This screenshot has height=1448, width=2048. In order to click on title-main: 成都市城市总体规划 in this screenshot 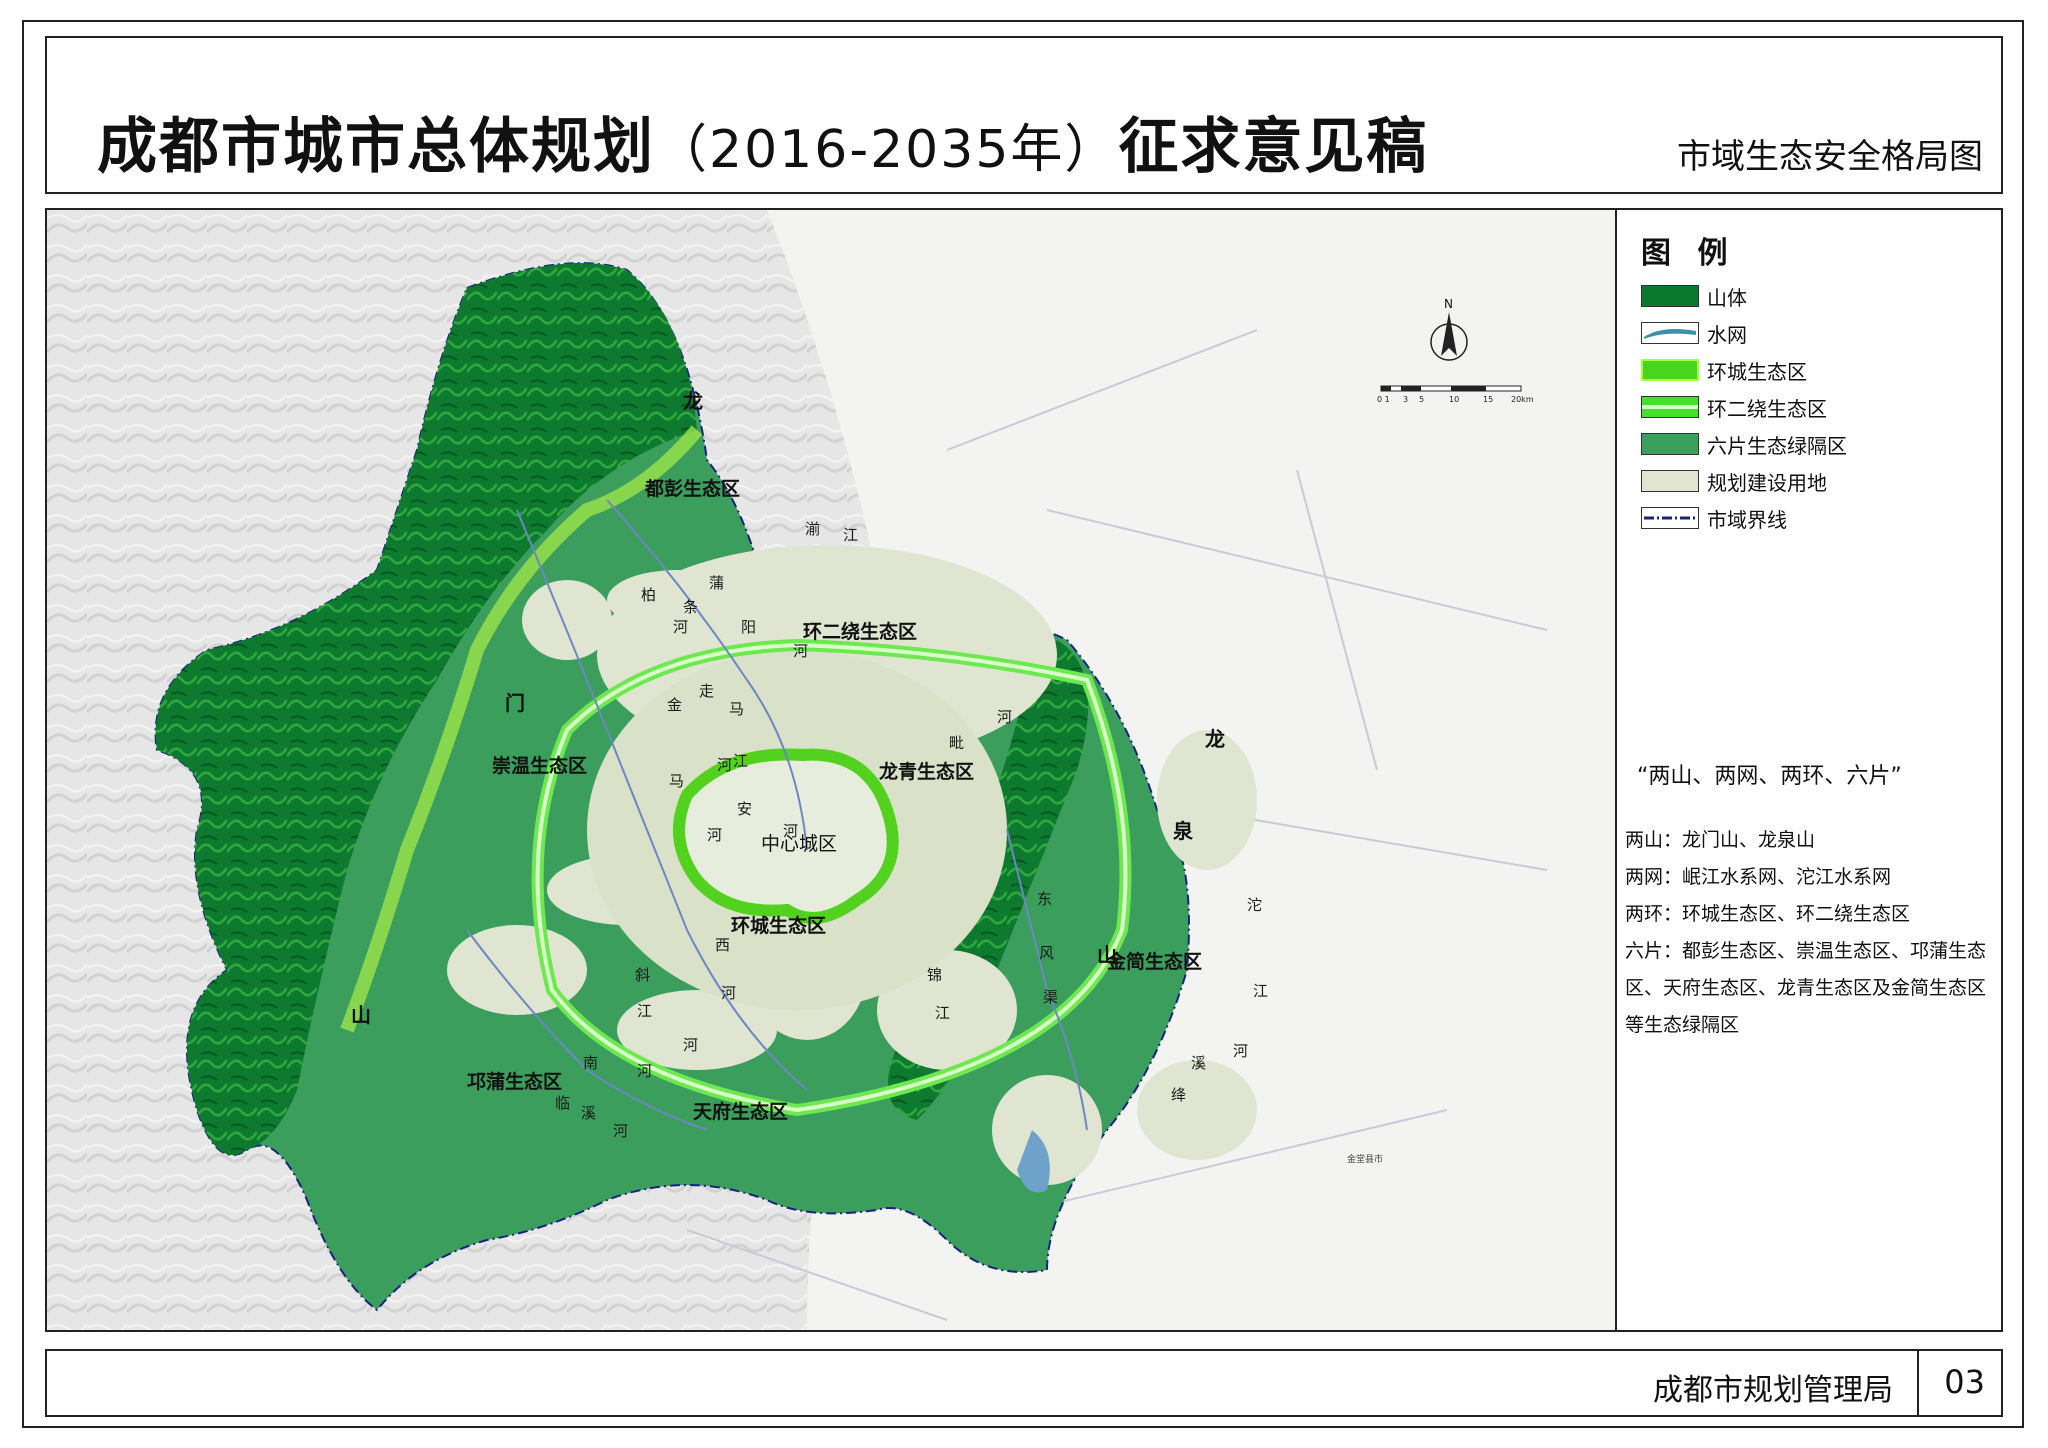, I will do `click(376, 147)`.